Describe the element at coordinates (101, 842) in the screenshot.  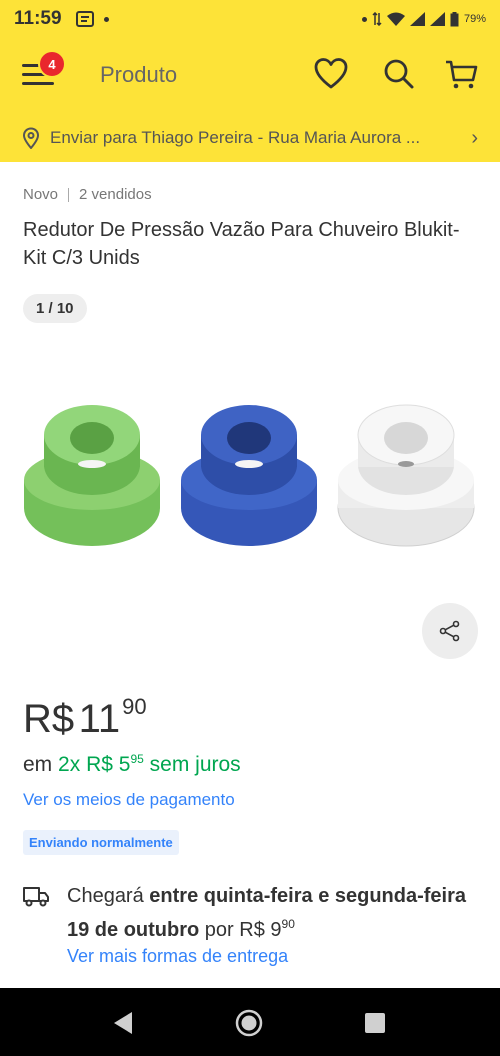
I see `shipping-status-badge: Enviando normalmente` at that location.